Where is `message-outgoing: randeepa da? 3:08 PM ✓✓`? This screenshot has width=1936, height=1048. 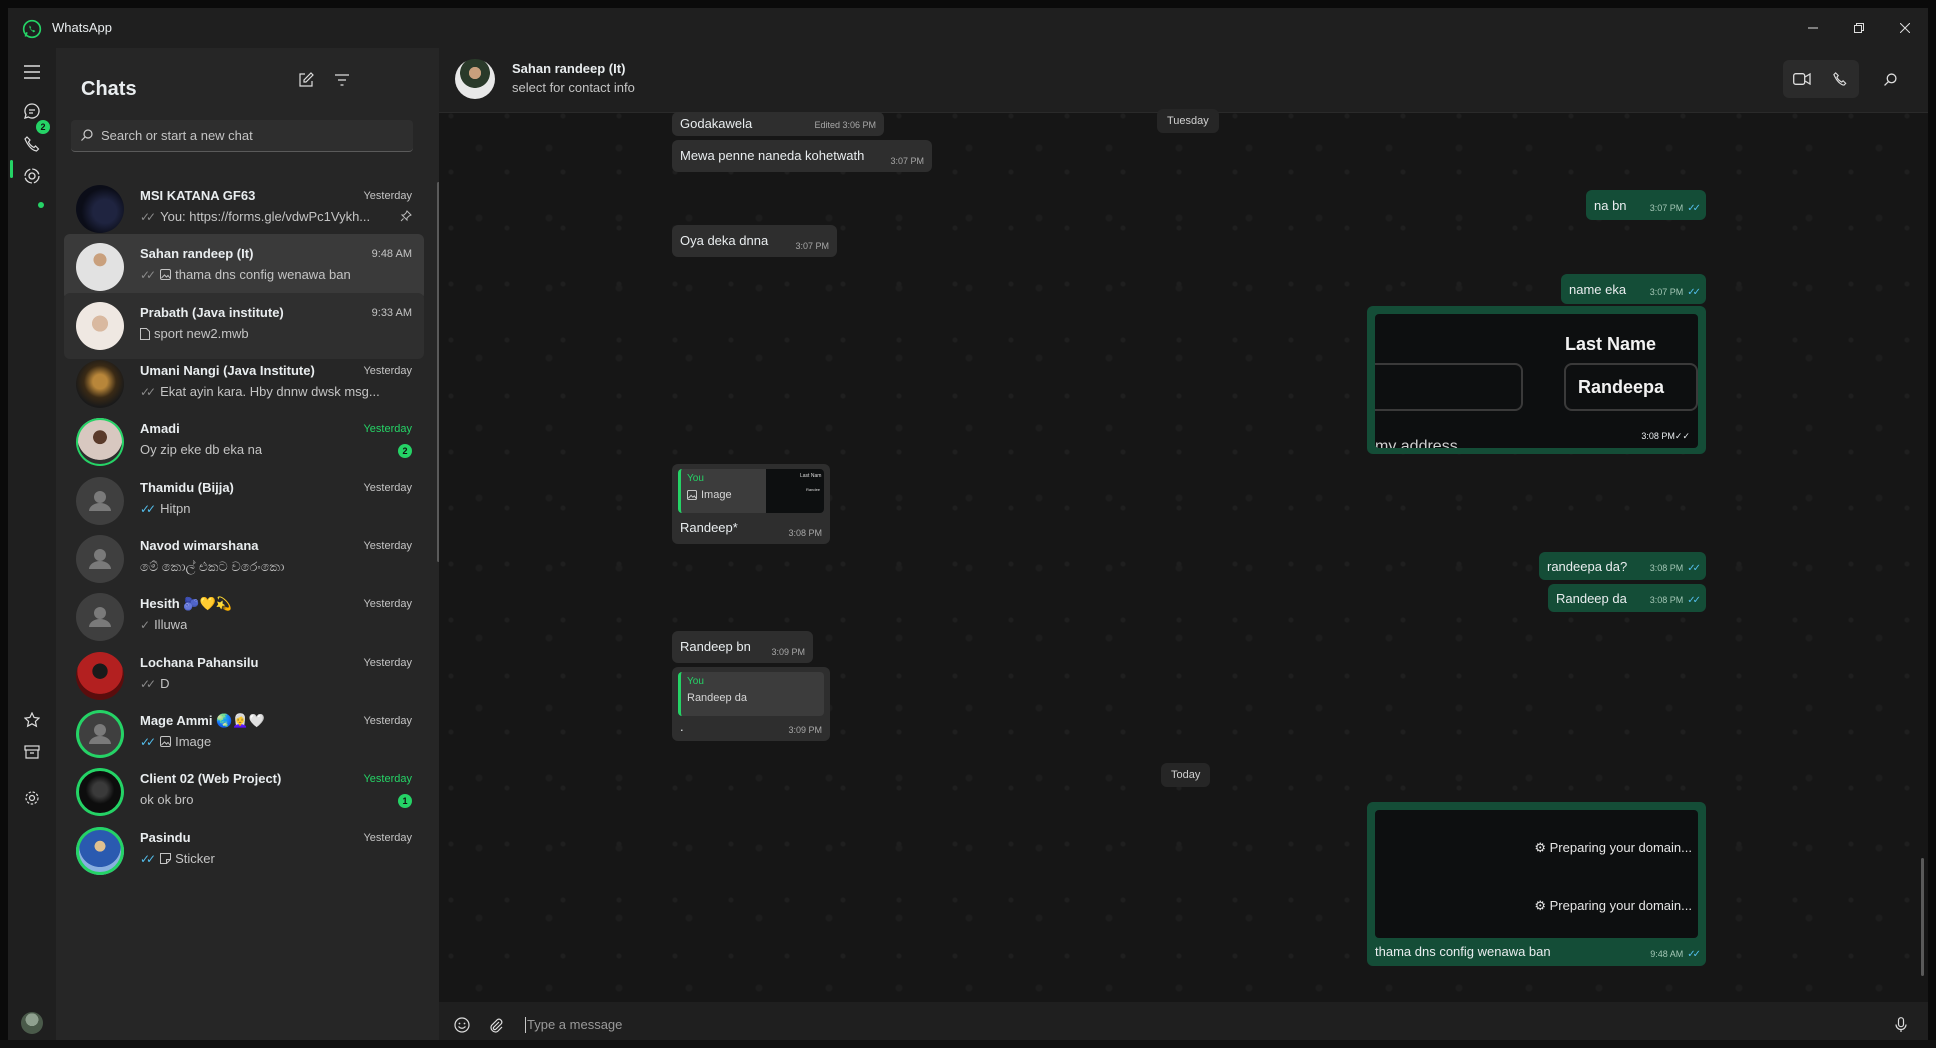
message-outgoing: randeepa da? 3:08 PM ✓✓ is located at coordinates (1622, 566).